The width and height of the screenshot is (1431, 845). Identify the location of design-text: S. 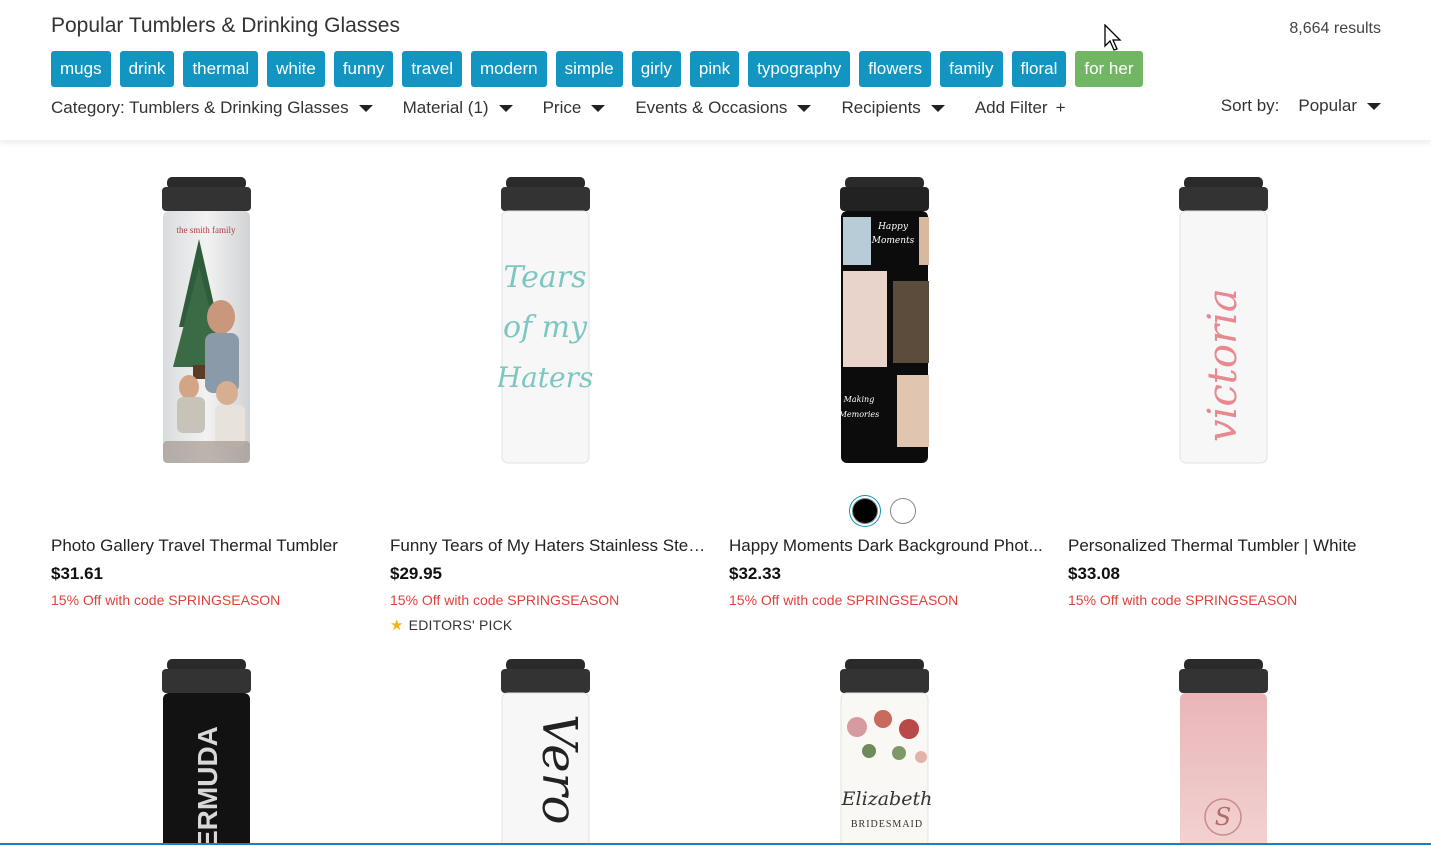
(1223, 817).